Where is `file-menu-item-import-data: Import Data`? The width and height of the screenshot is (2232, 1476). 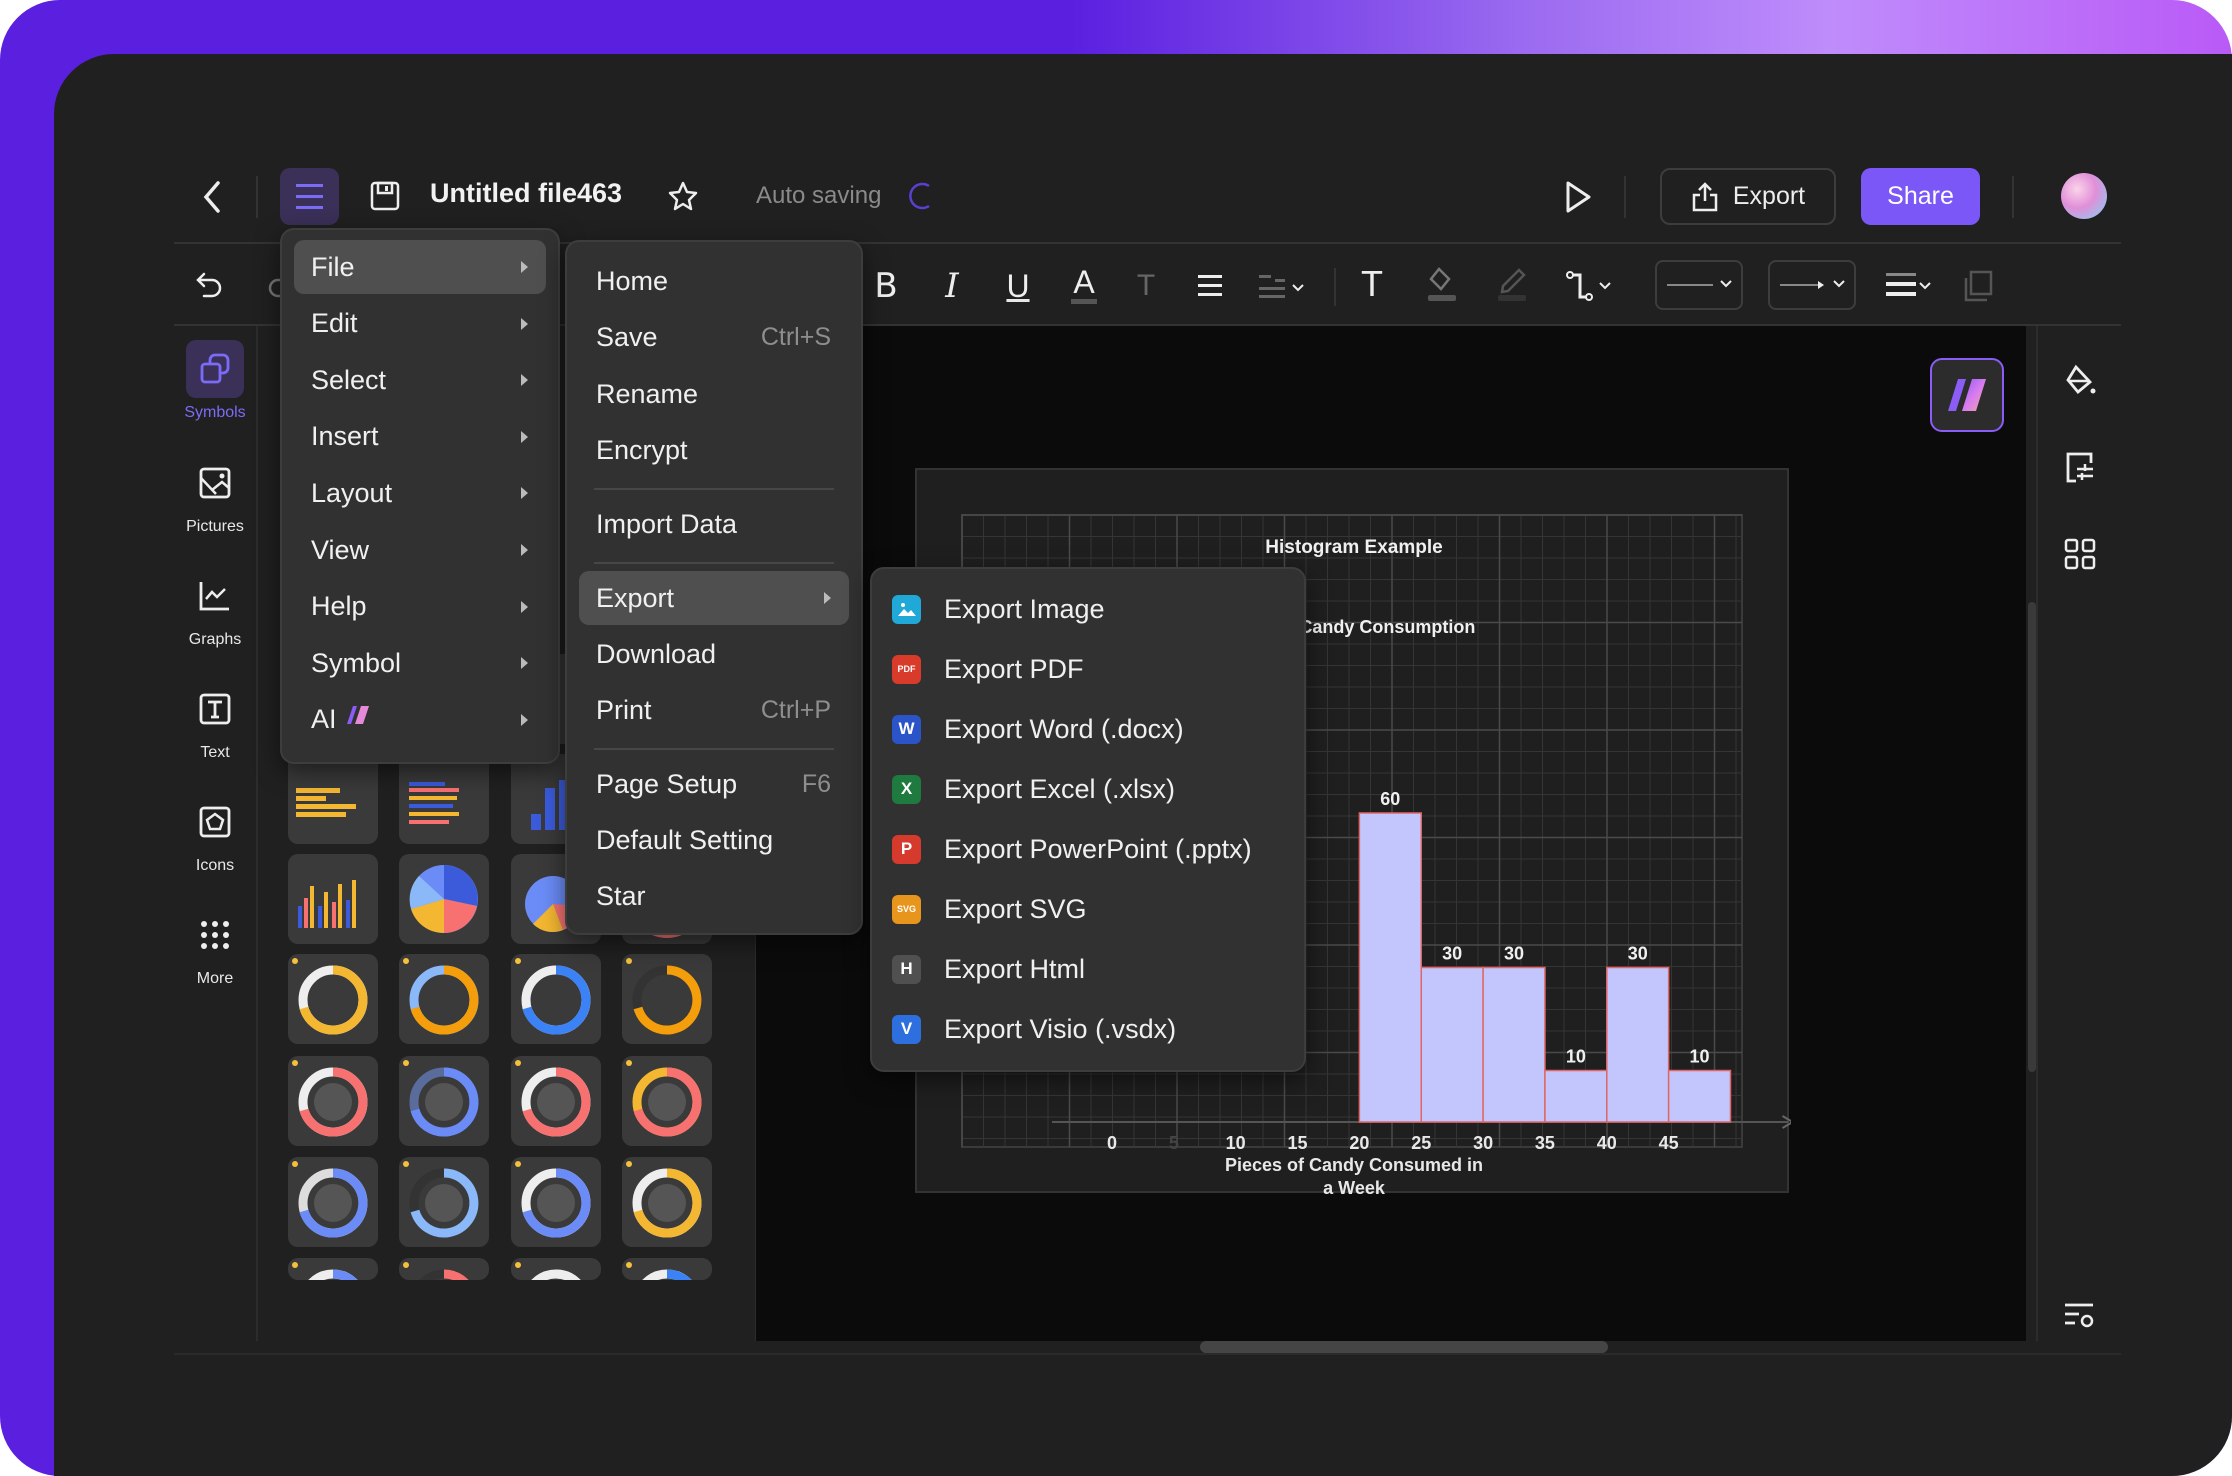
file-menu-item-import-data: Import Data is located at coordinates (714, 524).